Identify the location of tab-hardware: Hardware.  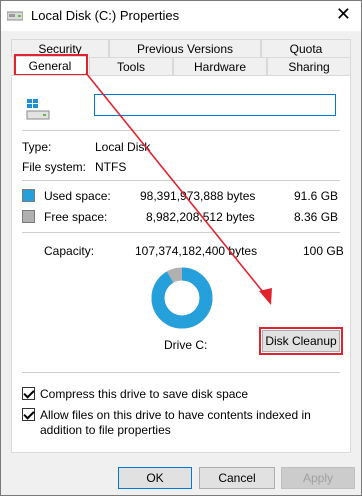
(220, 66).